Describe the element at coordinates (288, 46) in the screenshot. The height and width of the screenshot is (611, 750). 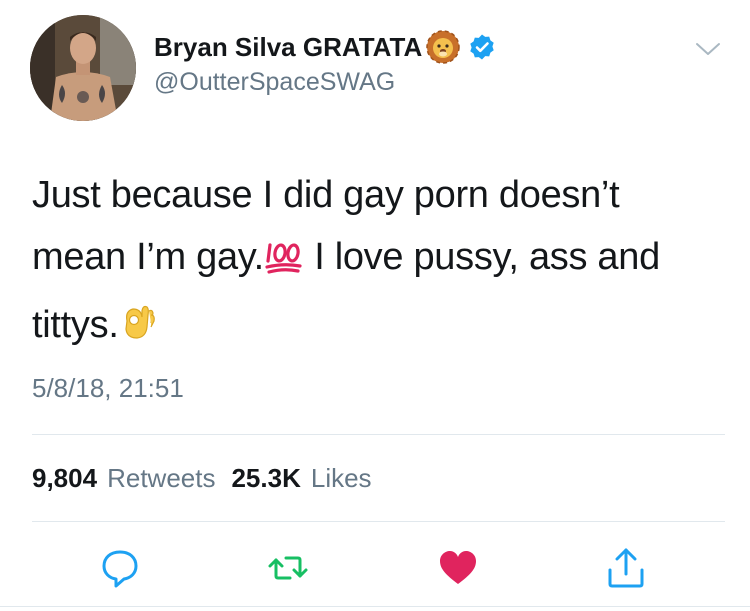
I see `display-name-text: Bryan Silva GRATATA` at that location.